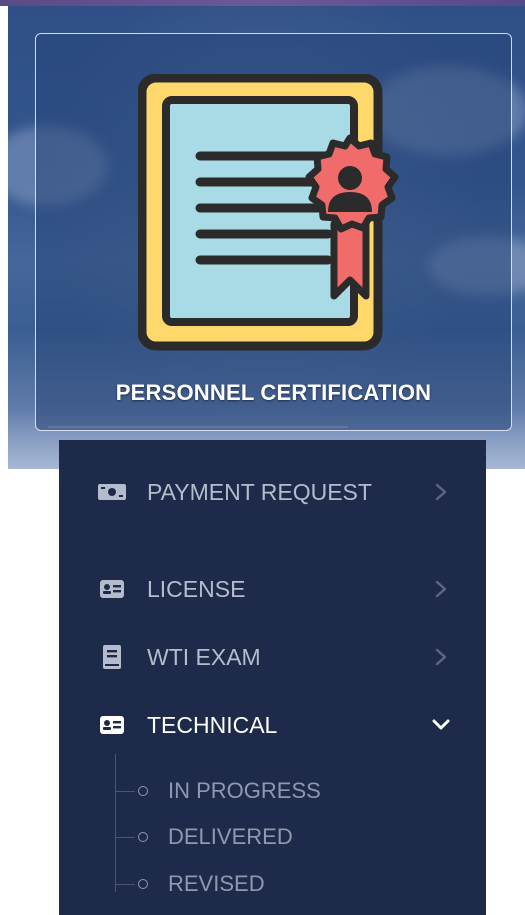 This screenshot has width=525, height=915. I want to click on sidebar-item-technical: TECHNICAL, so click(272, 725).